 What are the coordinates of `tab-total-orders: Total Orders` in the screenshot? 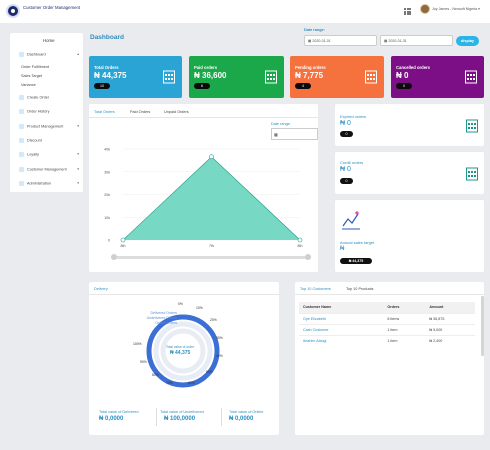 It's located at (104, 112).